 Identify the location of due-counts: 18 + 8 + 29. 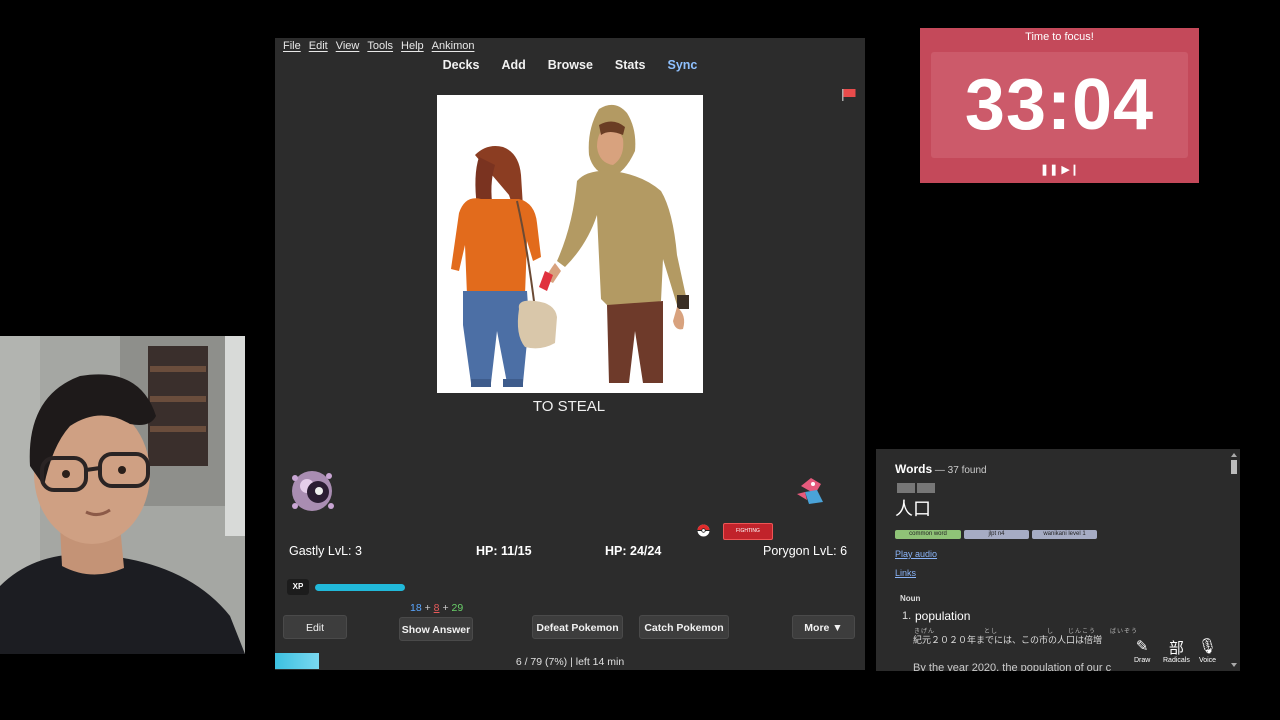
(436, 608).